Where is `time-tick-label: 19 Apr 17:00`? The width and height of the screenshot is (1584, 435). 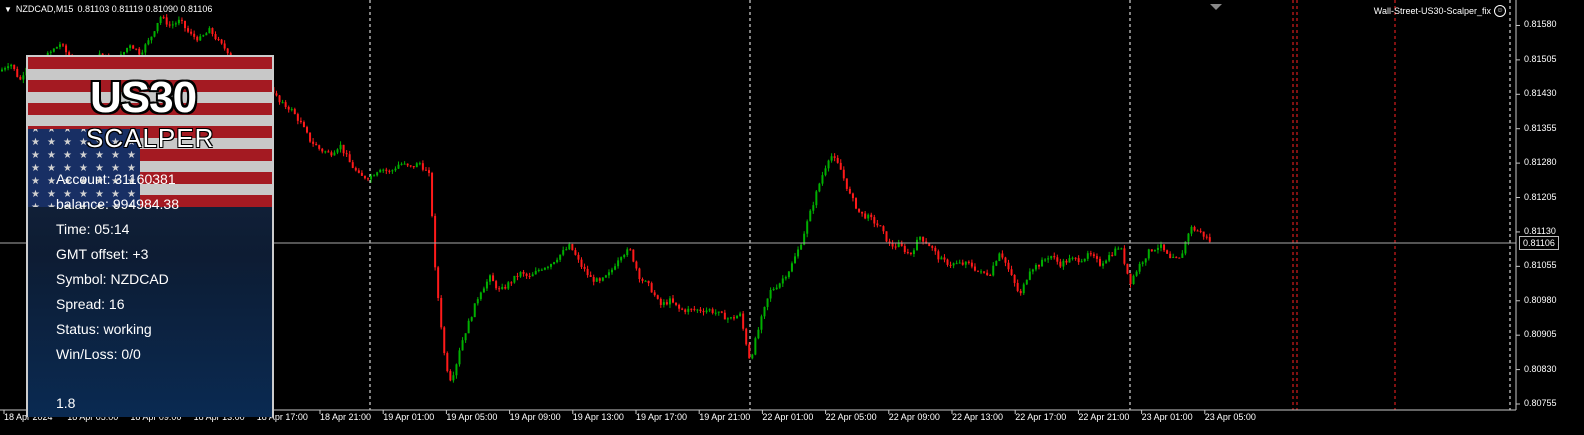 time-tick-label: 19 Apr 17:00 is located at coordinates (662, 417).